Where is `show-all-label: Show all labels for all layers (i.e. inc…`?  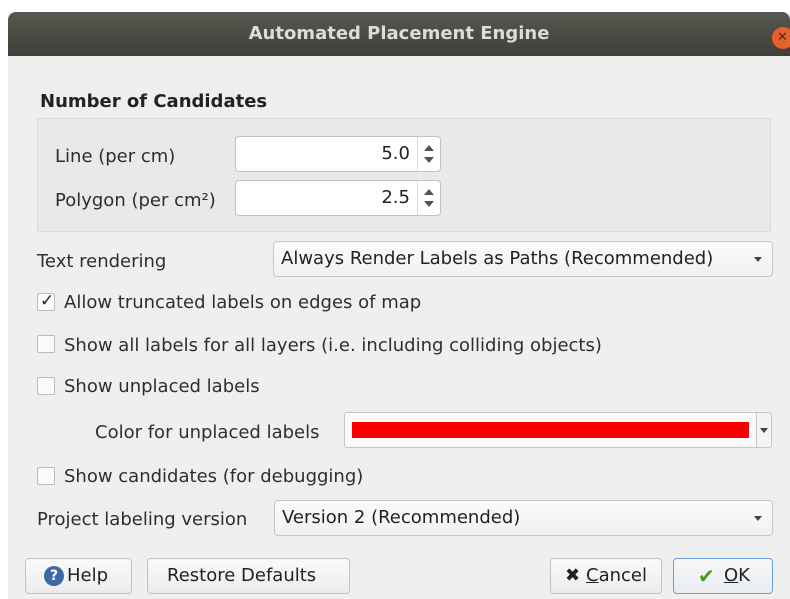 show-all-label: Show all labels for all layers (i.e. inc… is located at coordinates (333, 345).